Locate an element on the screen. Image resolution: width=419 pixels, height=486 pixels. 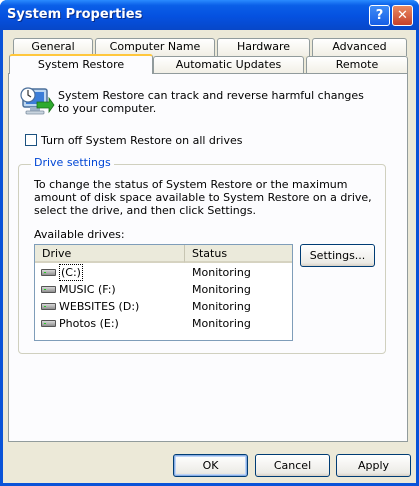
cancel-button: Cancel is located at coordinates (292, 465).